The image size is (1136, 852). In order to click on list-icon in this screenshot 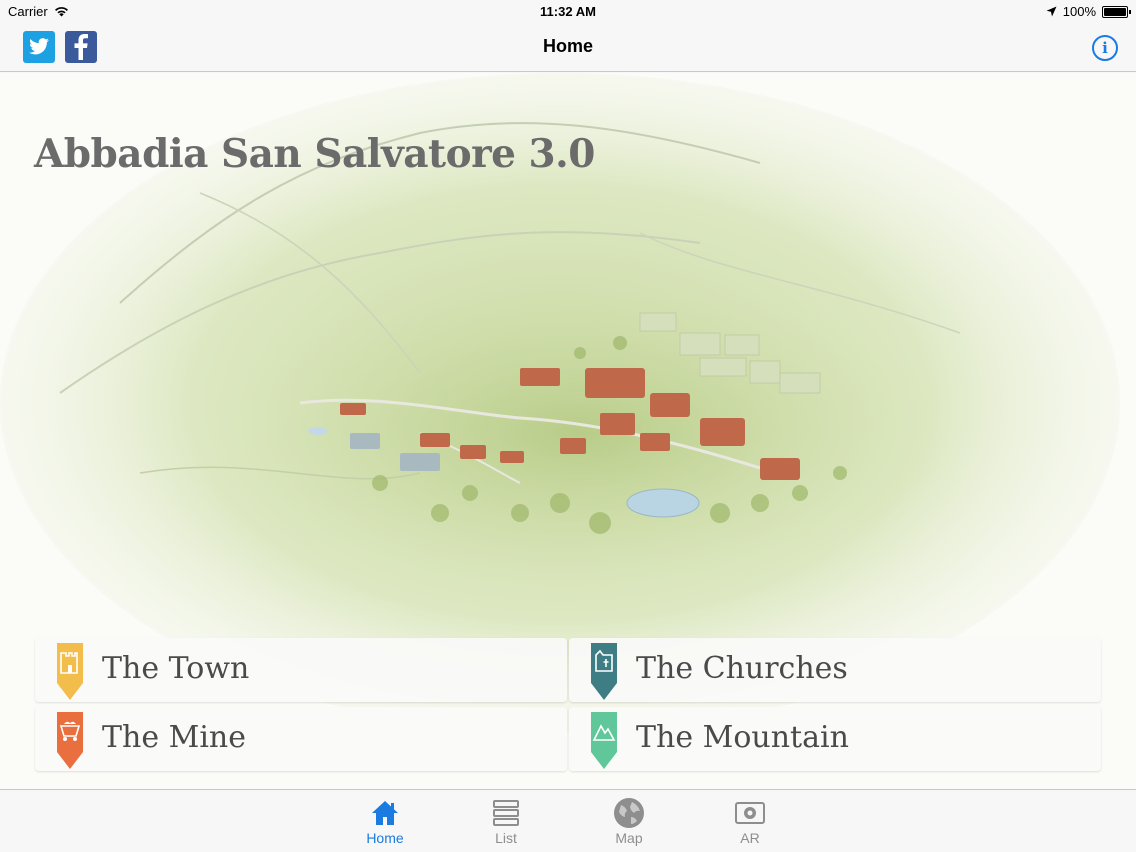, I will do `click(506, 813)`.